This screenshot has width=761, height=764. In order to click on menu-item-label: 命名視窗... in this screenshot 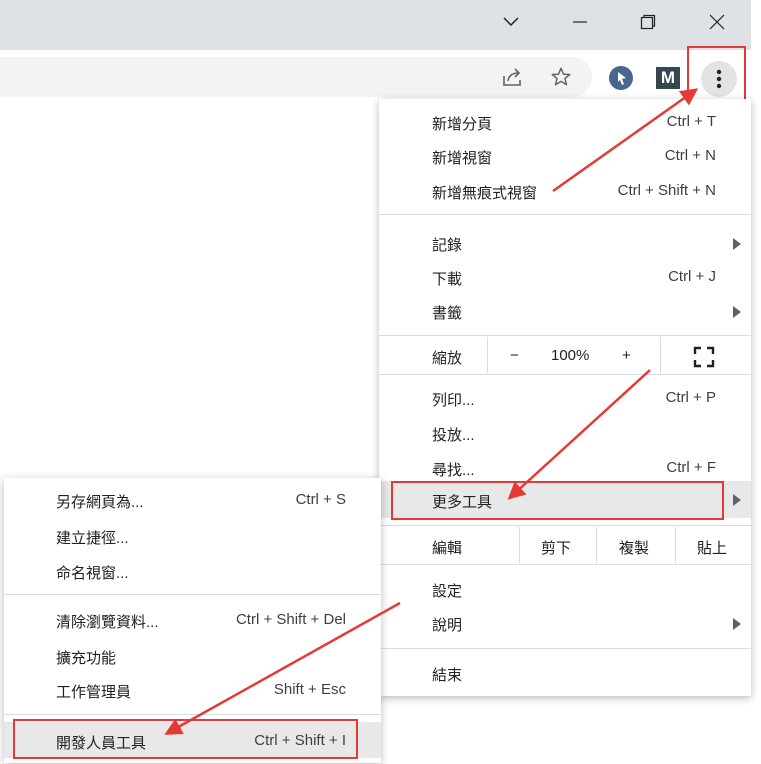, I will do `click(92, 573)`.